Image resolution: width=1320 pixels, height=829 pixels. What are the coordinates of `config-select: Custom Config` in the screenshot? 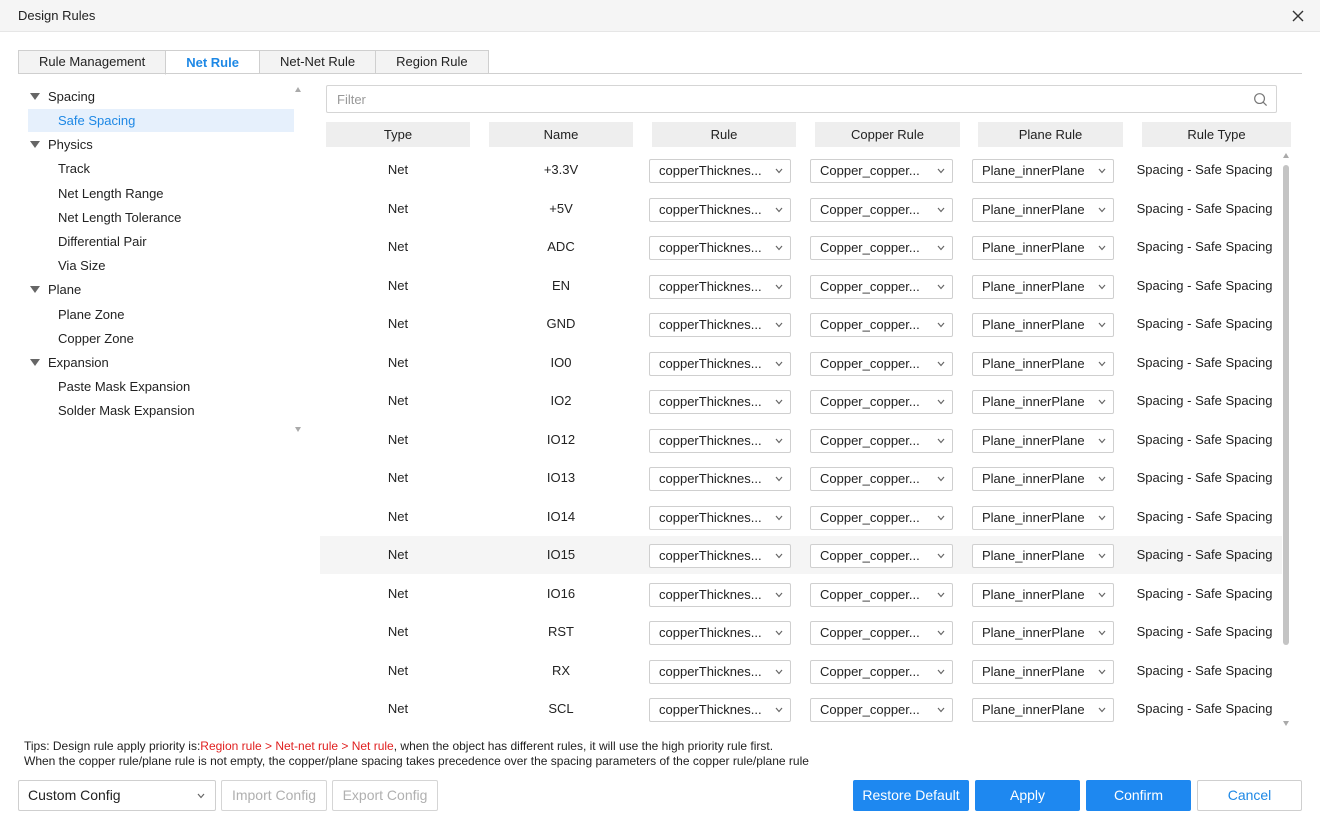 It's located at (117, 795).